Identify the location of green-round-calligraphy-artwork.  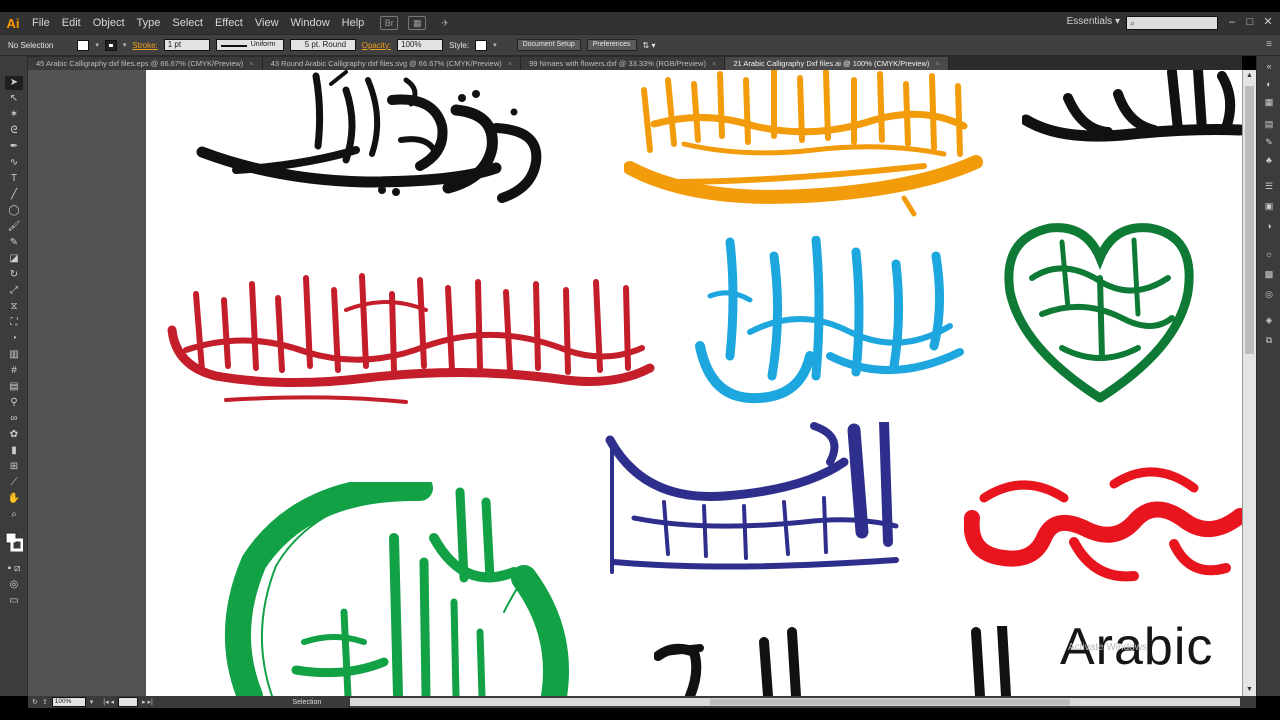
(400, 589).